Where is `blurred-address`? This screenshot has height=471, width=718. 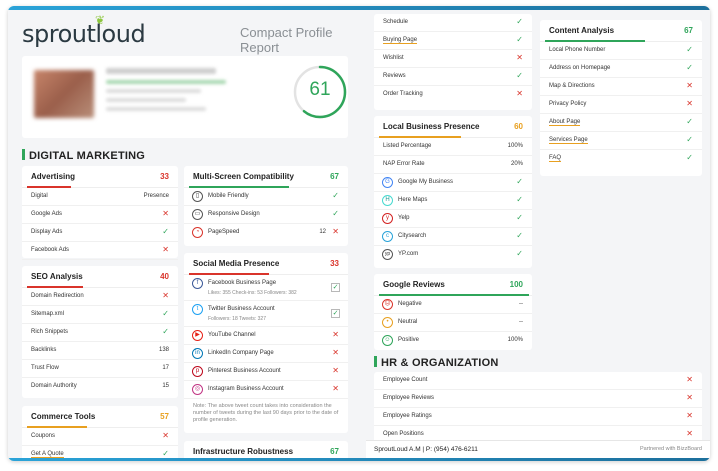 blurred-address is located at coordinates (153, 91).